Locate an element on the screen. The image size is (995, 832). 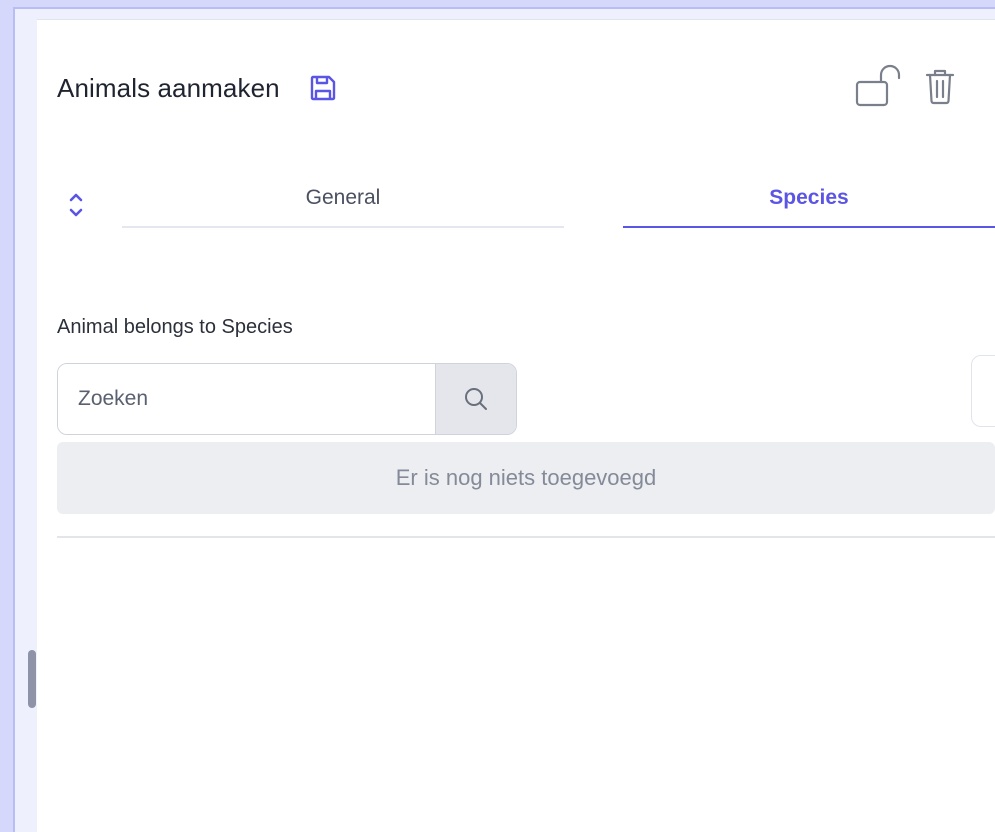
page-title: Animals aanmaken is located at coordinates (168, 87).